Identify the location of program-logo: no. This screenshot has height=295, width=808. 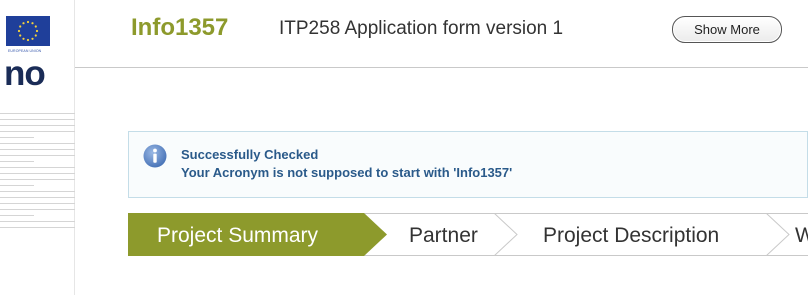
(25, 73).